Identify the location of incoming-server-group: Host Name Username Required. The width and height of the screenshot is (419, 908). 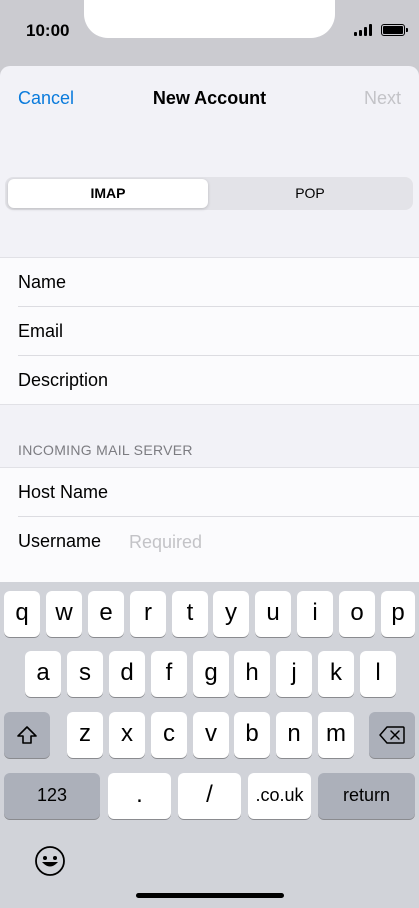
(209, 526).